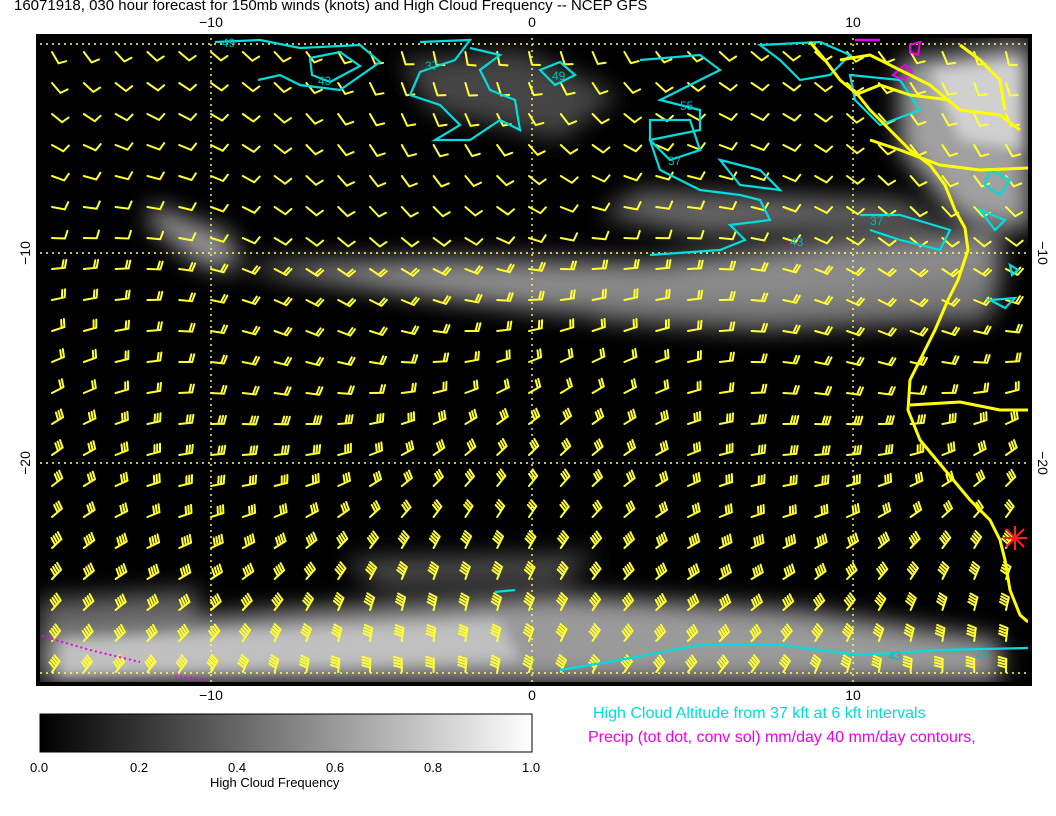  Describe the element at coordinates (39, 767) in the screenshot. I see `colorbar-tick: 0.0` at that location.